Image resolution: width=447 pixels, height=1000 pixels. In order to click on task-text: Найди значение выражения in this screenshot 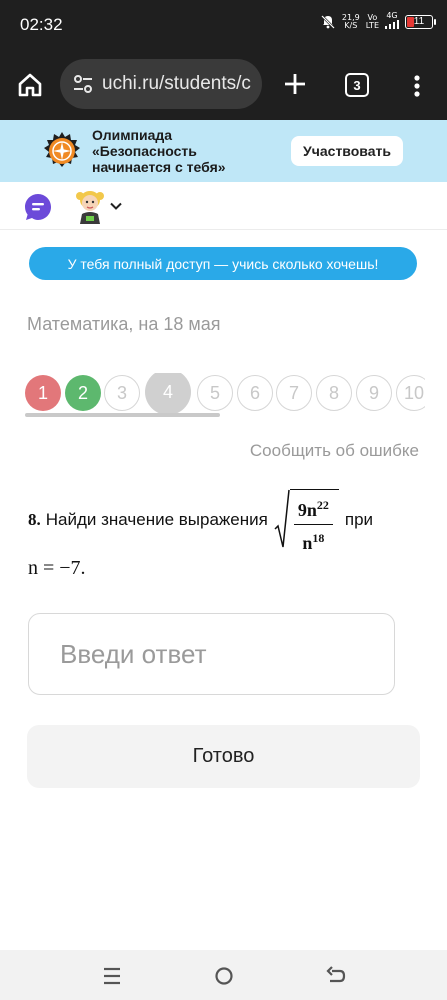, I will do `click(156, 519)`.